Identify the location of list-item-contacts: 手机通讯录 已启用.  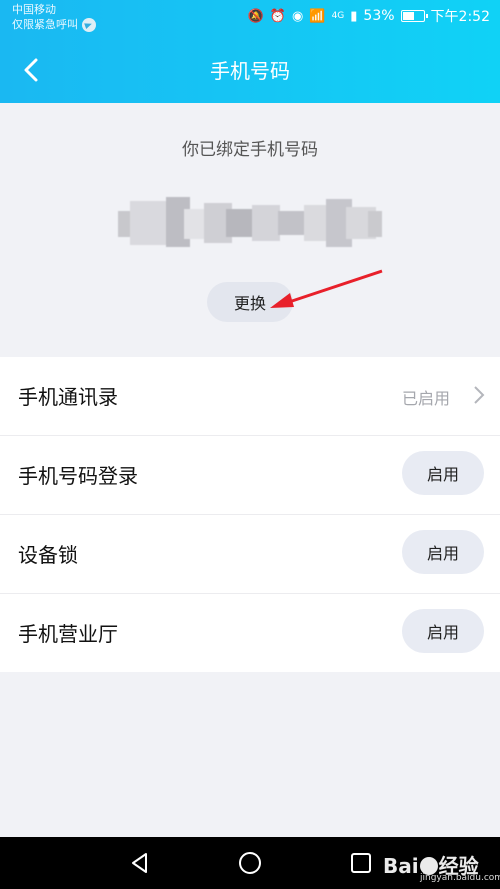
(250, 396).